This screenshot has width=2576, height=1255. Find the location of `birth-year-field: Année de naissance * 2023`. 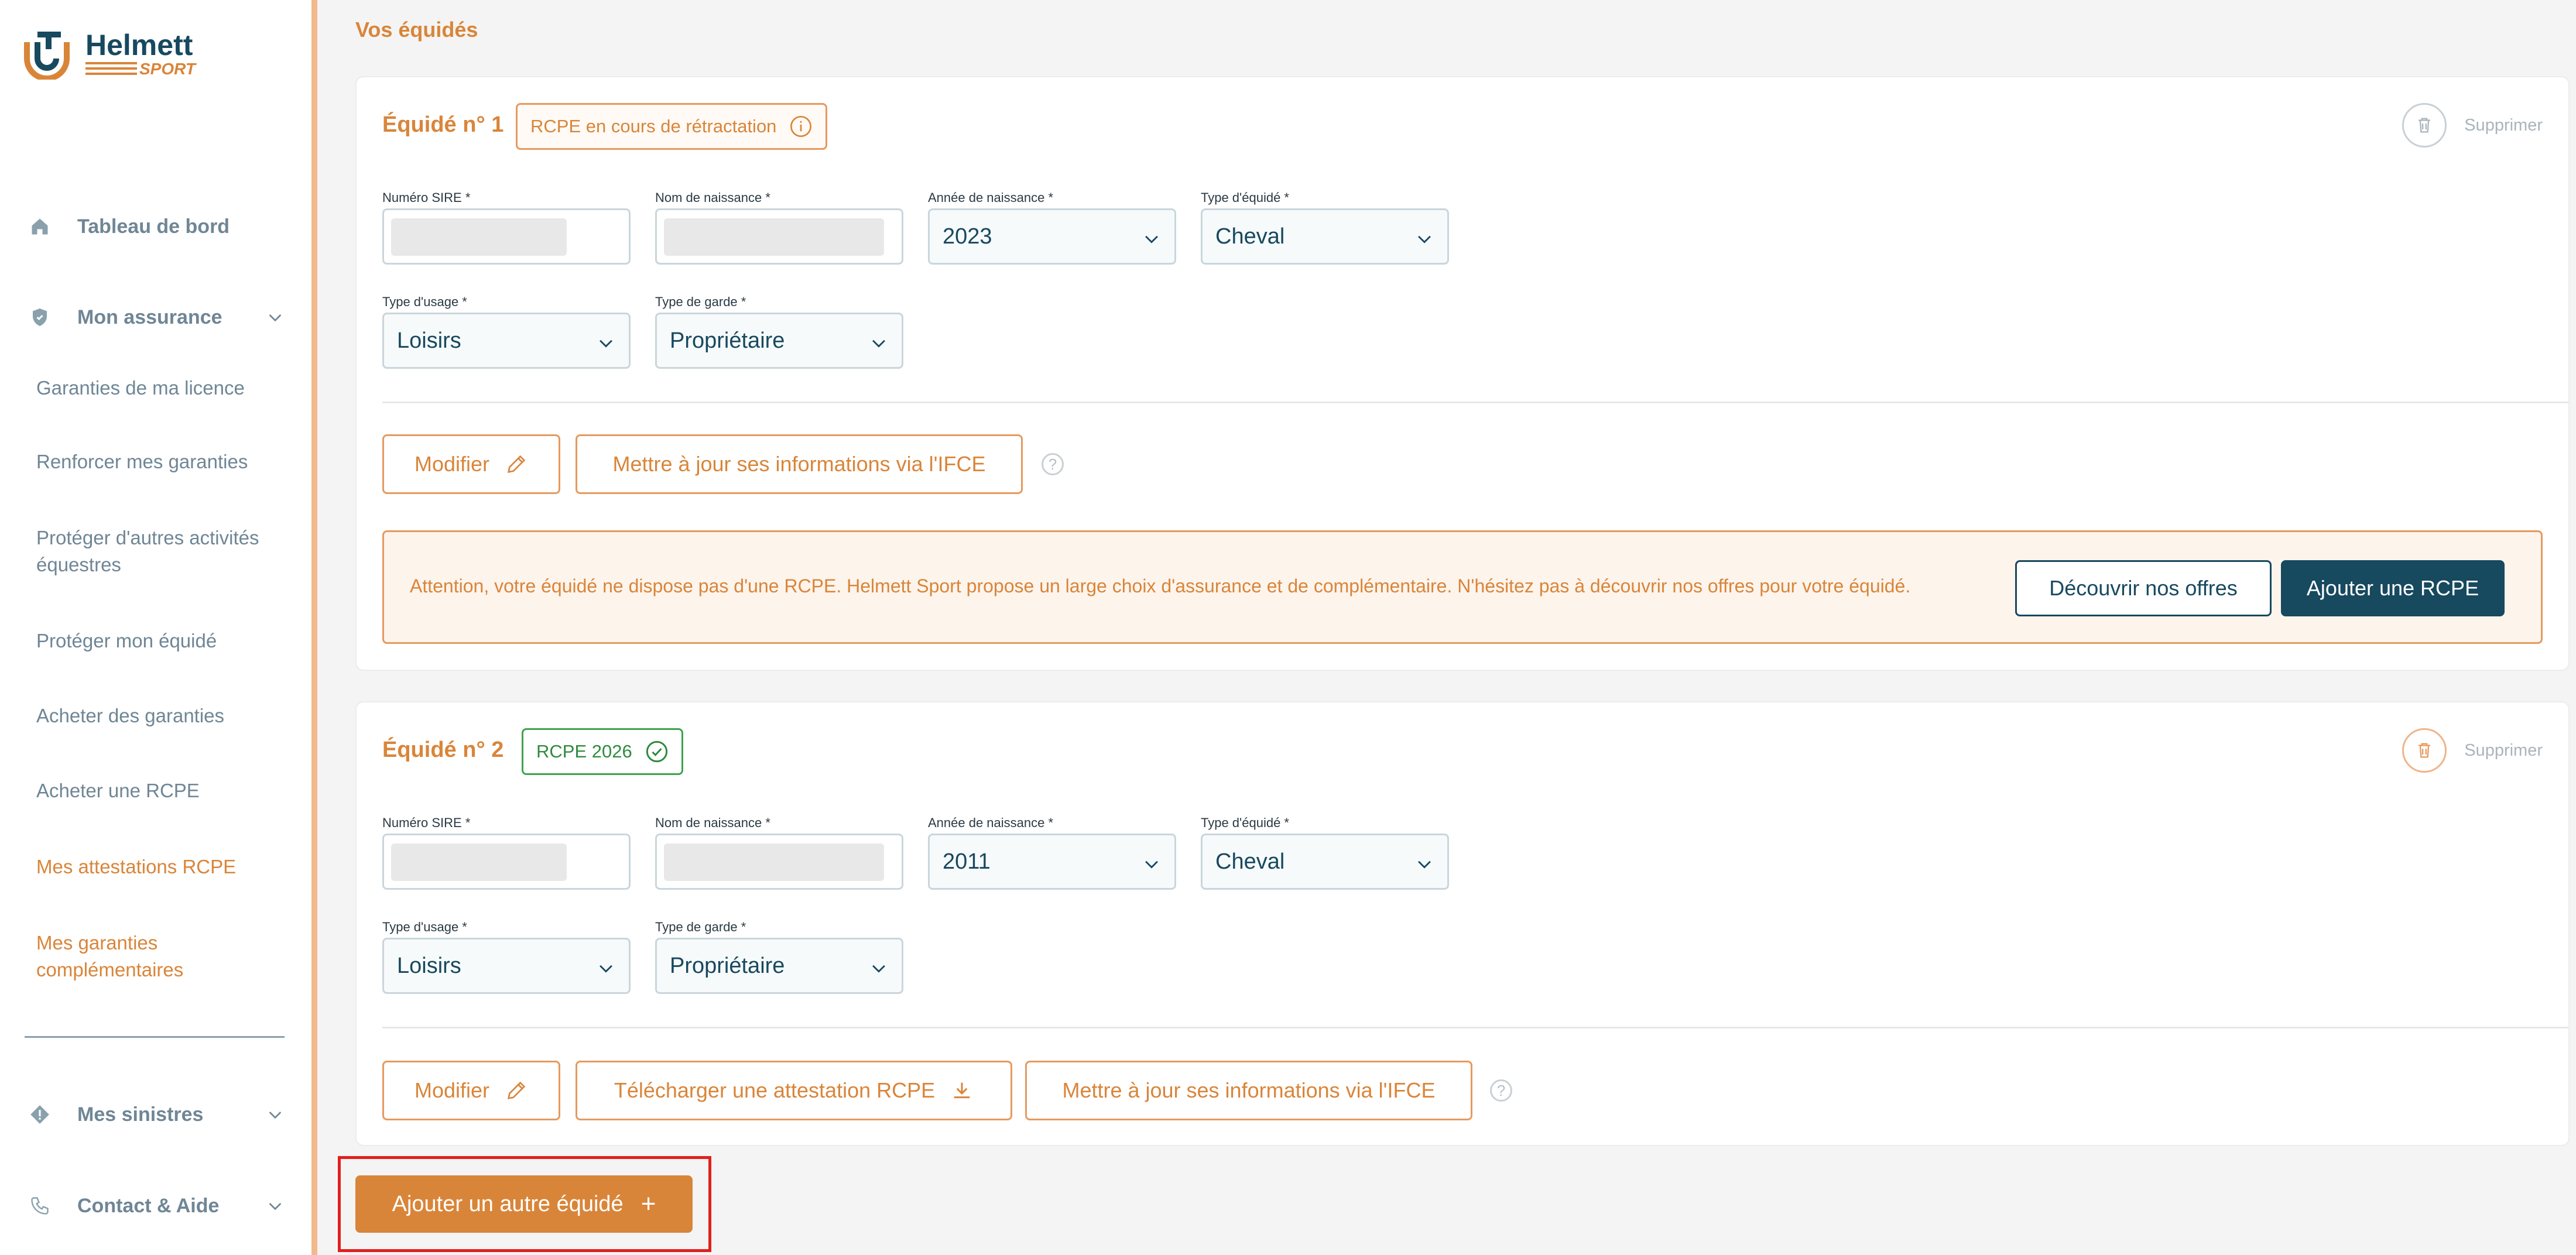

birth-year-field: Année de naissance * 2023 is located at coordinates (1052, 227).